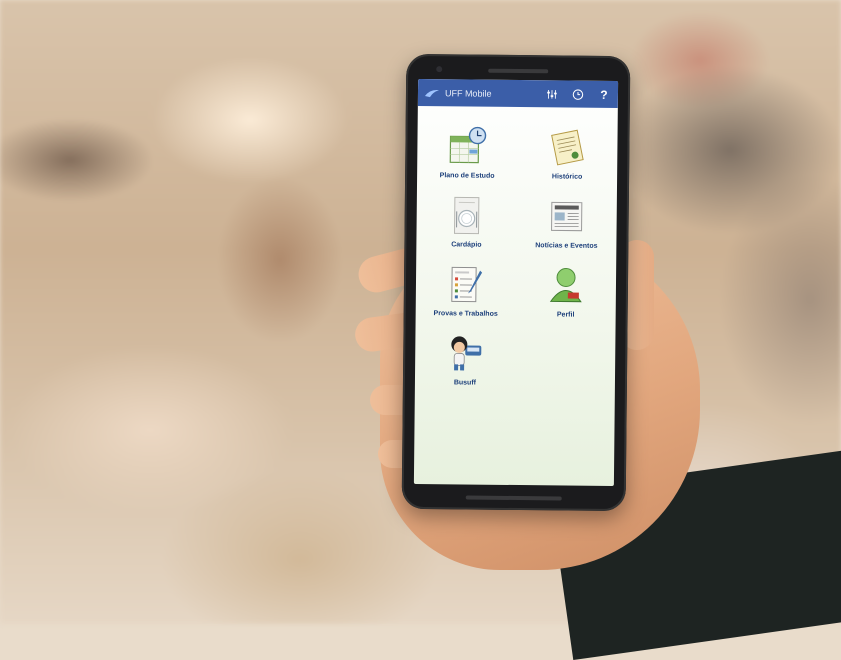 The width and height of the screenshot is (841, 660). What do you see at coordinates (432, 93) in the screenshot?
I see `uff-logo-icon` at bounding box center [432, 93].